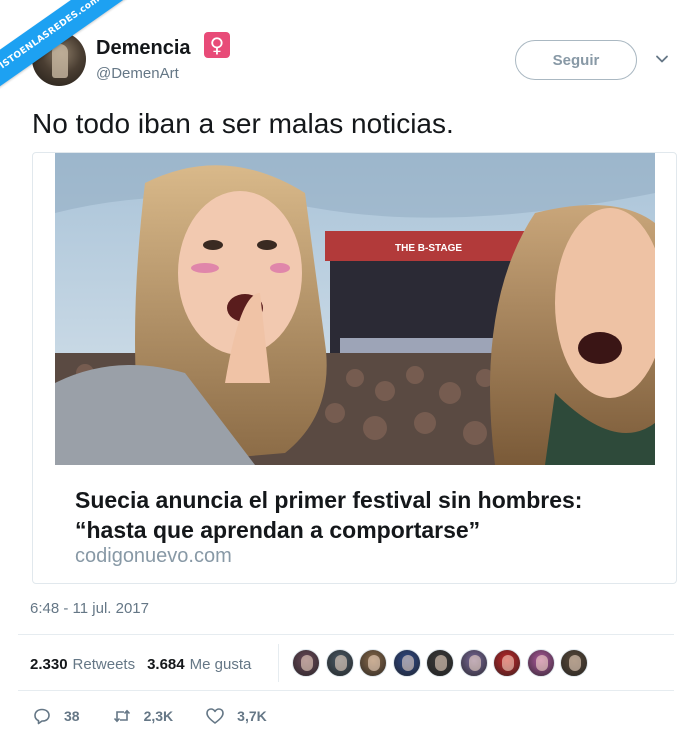 This screenshot has width=700, height=746. What do you see at coordinates (243, 123) in the screenshot?
I see `tweet-text: No todo iban a ser malas noticias.` at bounding box center [243, 123].